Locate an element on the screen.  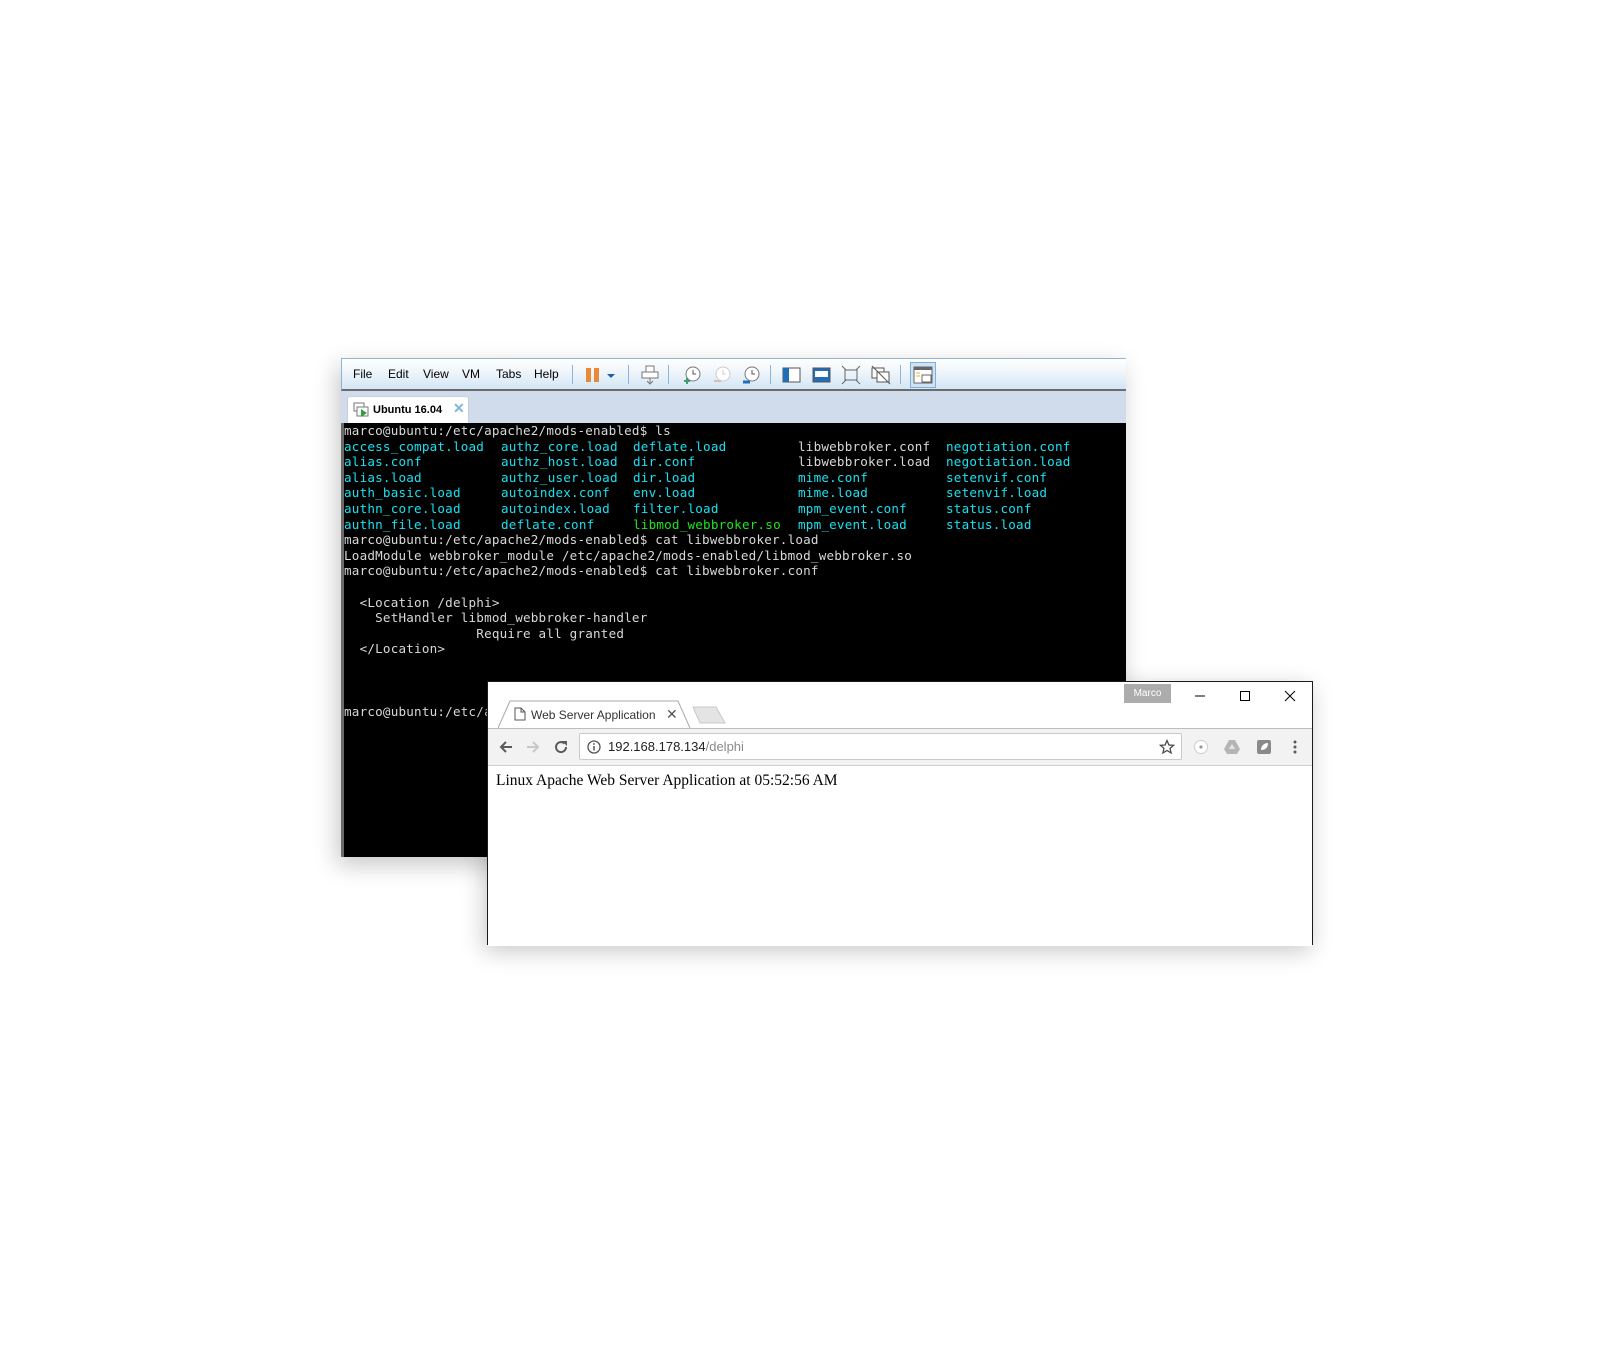
tab-title: Web Server Application is located at coordinates (593, 715).